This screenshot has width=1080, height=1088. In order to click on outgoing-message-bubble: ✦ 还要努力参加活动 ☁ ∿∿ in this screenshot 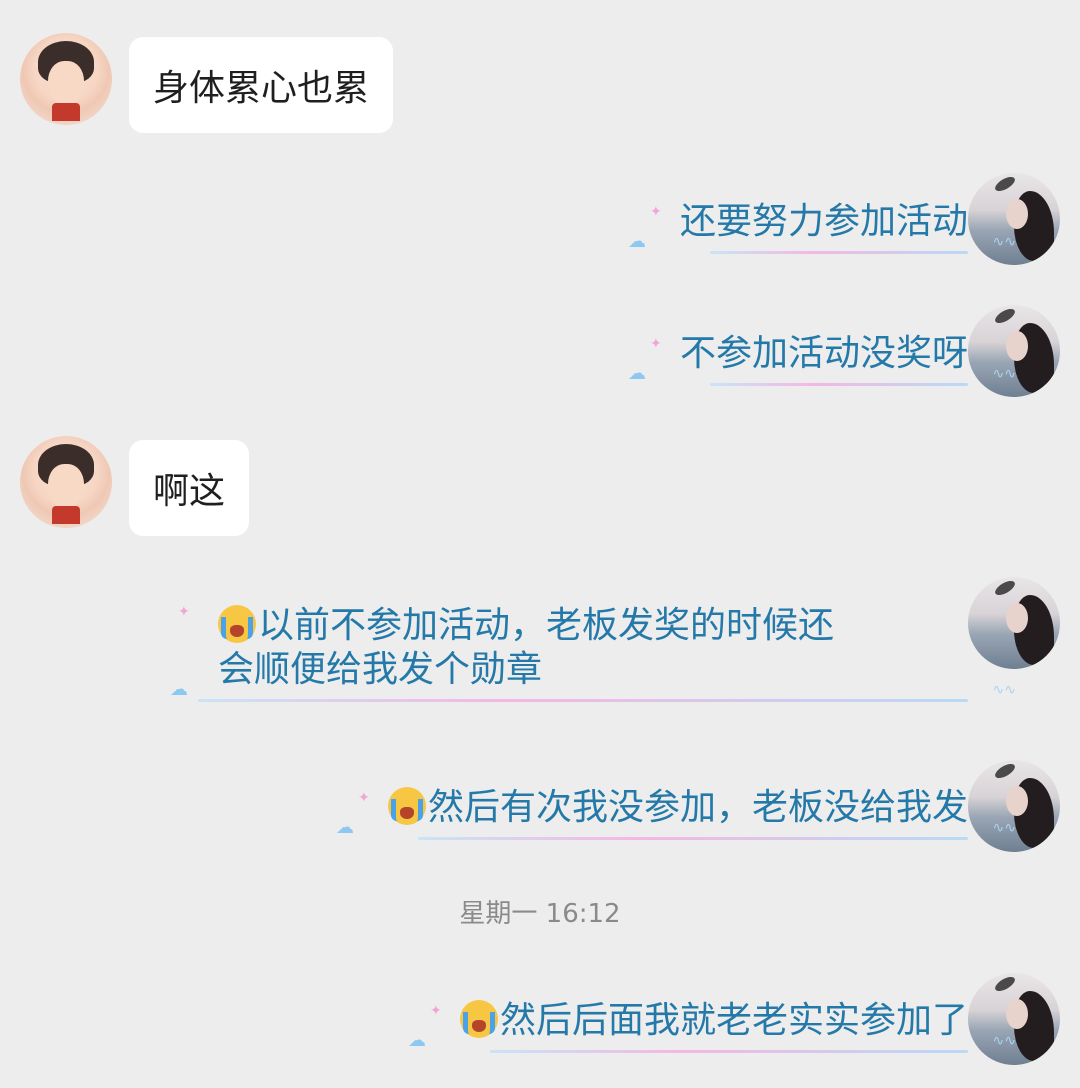, I will do `click(822, 227)`.